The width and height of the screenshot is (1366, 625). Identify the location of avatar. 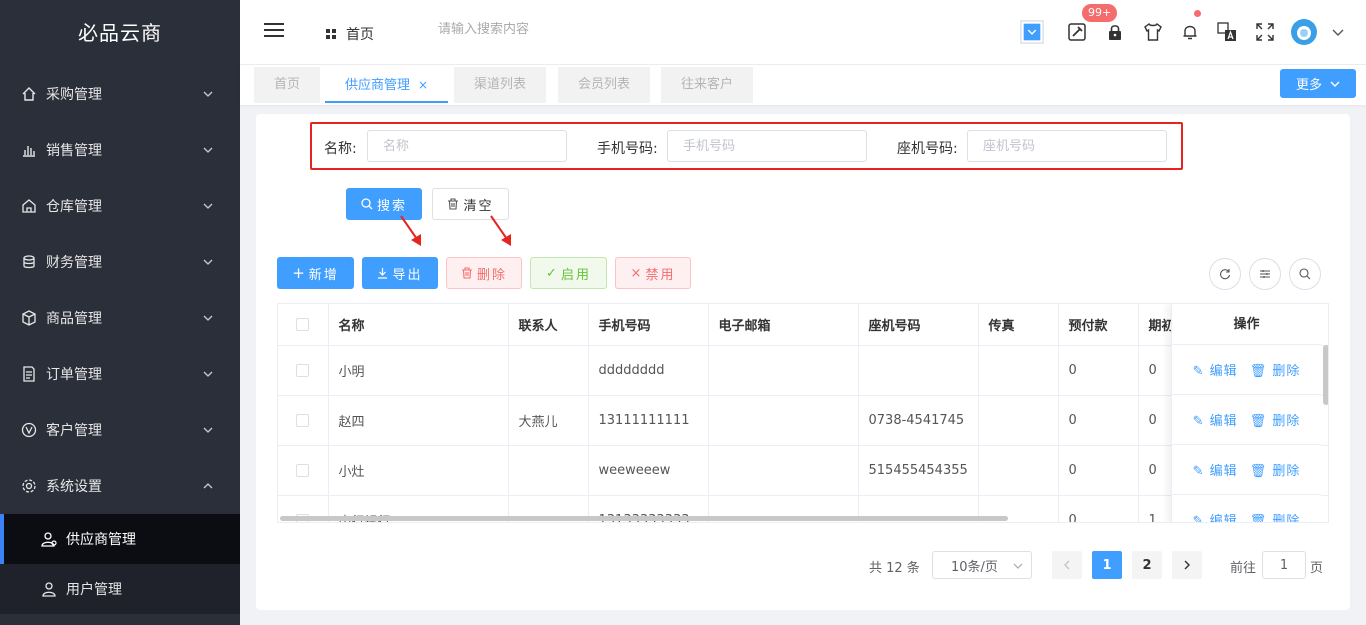
(1304, 32).